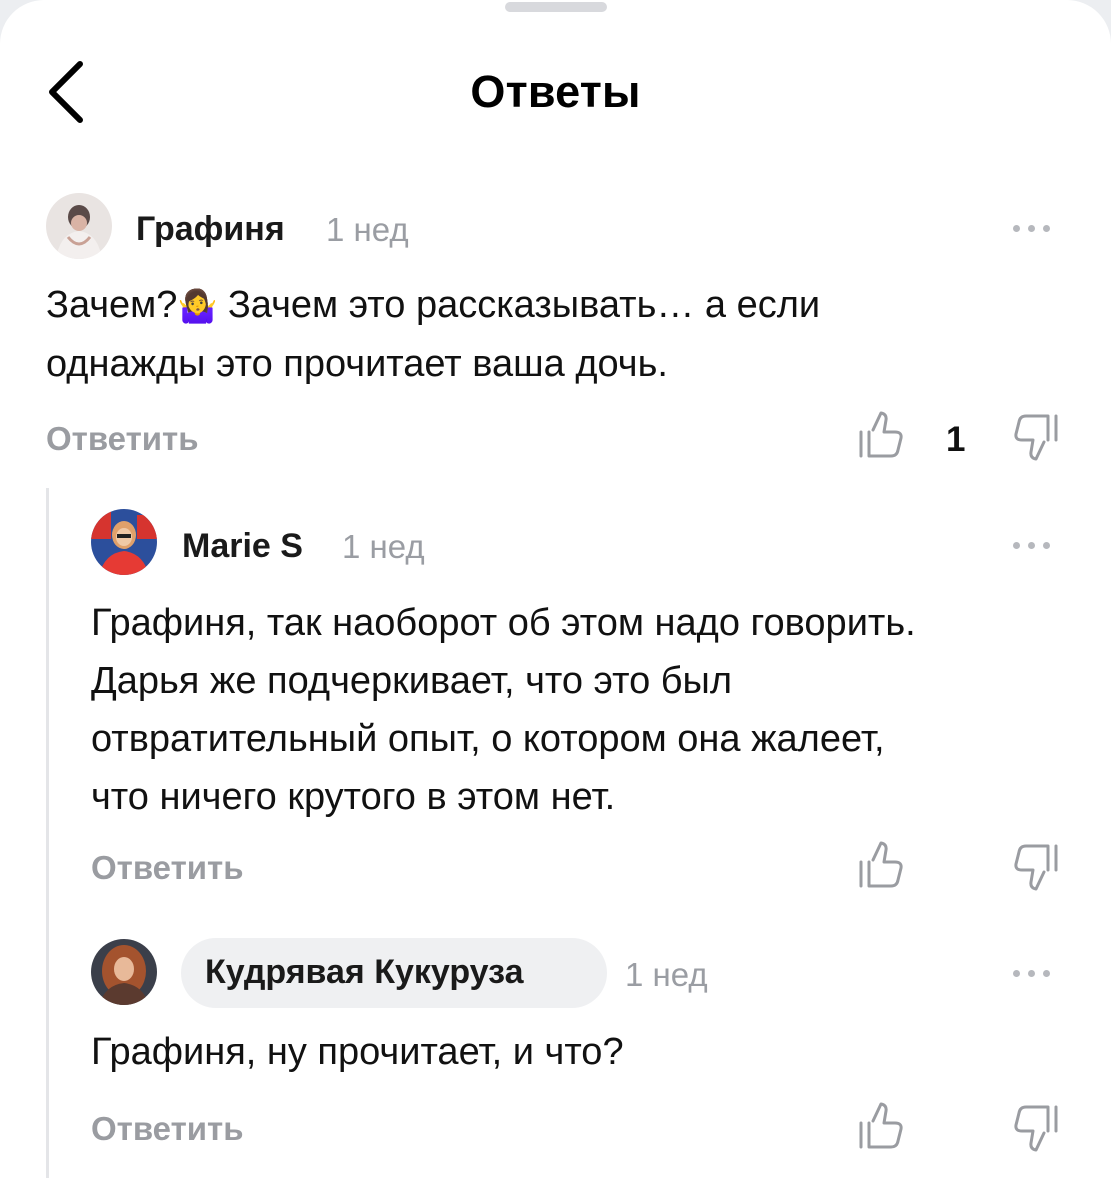 This screenshot has height=1200, width=1111. What do you see at coordinates (79, 226) in the screenshot?
I see `avatar-grafinya` at bounding box center [79, 226].